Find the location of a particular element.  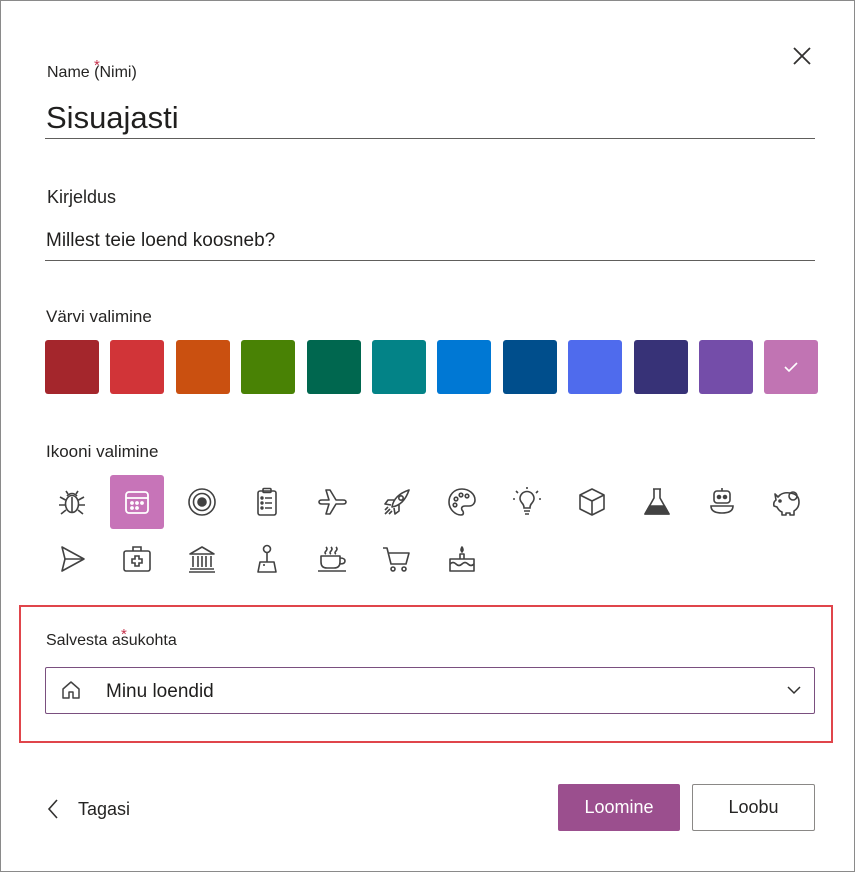

bug-icon is located at coordinates (72, 502).